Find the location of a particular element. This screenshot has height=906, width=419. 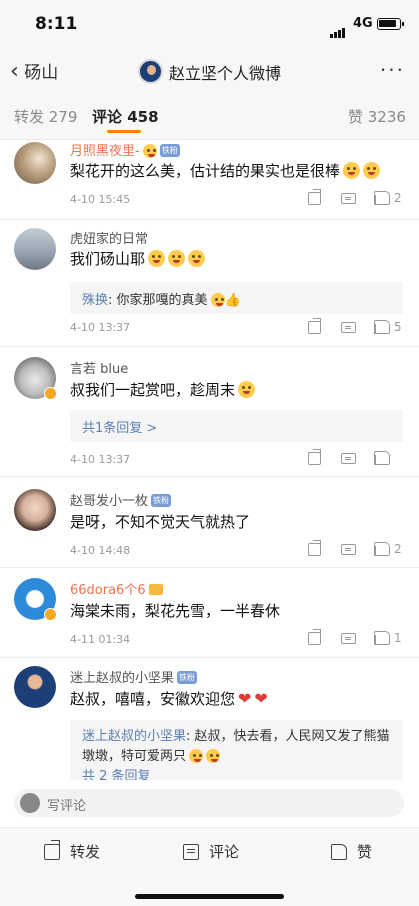

reply-author: 殊换 is located at coordinates (95, 300).